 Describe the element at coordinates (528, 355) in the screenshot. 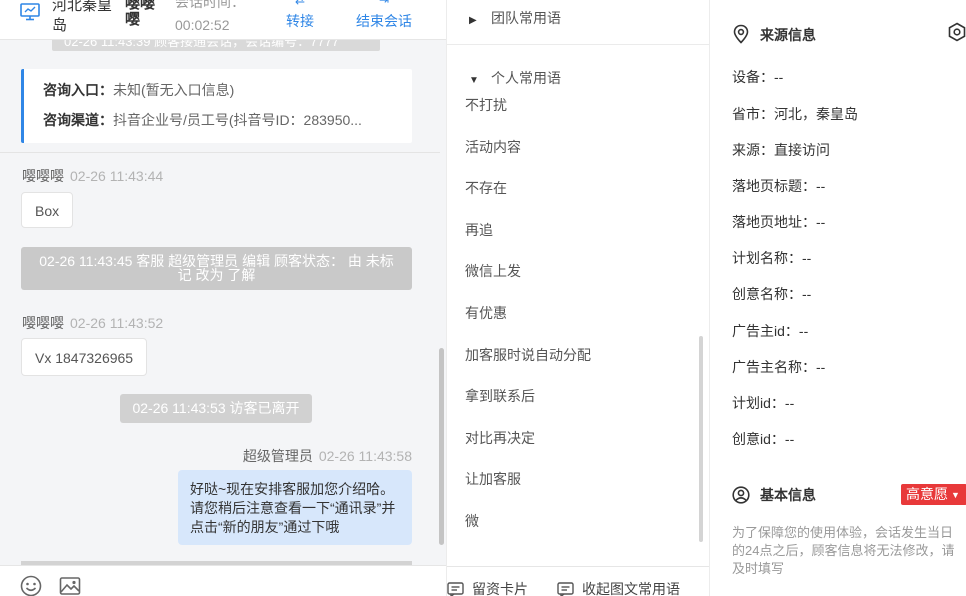

I see `phrase-item: 加客服时说自动分配` at that location.